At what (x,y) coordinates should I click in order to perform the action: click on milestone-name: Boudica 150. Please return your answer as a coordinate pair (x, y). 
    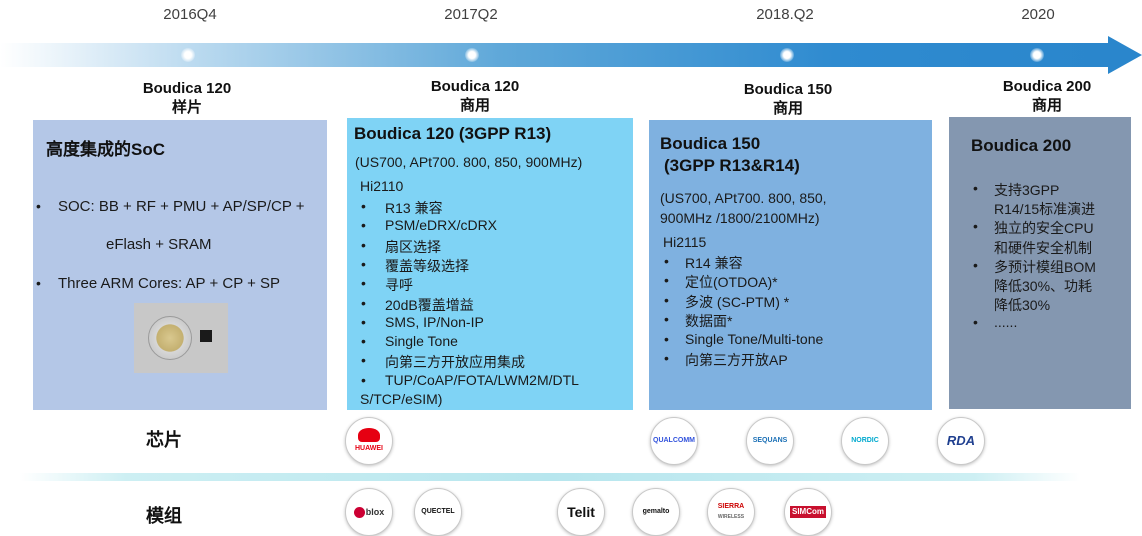
    Looking at the image, I should click on (788, 89).